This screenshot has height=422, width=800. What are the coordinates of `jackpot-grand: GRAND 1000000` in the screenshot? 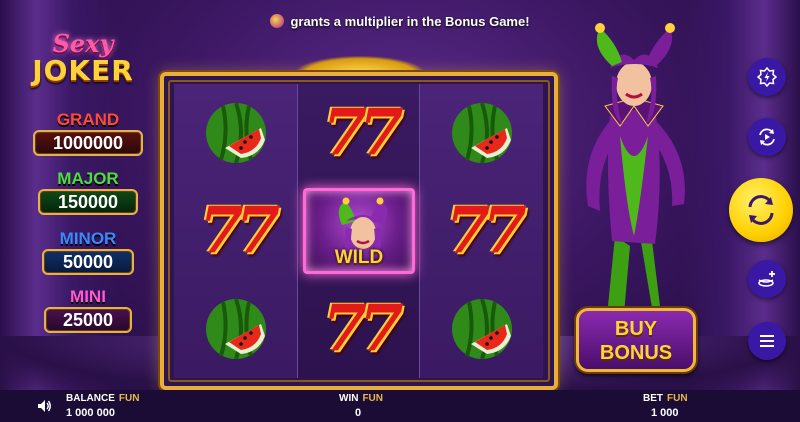 It's located at (88, 133).